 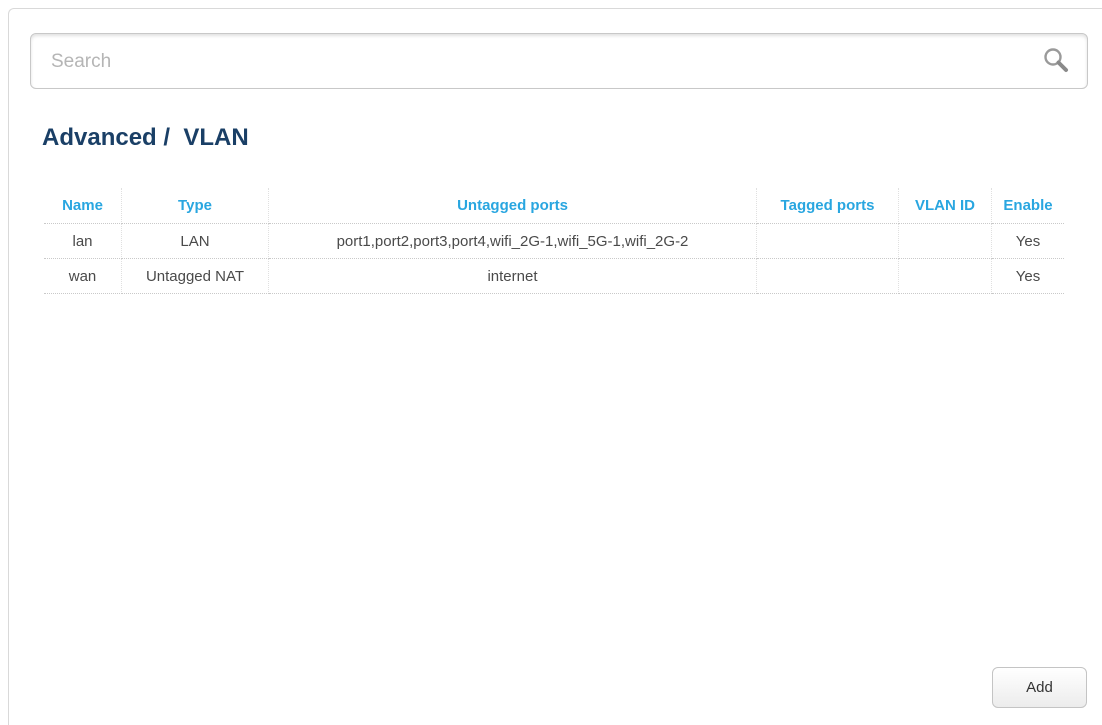 What do you see at coordinates (1056, 61) in the screenshot?
I see `search-icon` at bounding box center [1056, 61].